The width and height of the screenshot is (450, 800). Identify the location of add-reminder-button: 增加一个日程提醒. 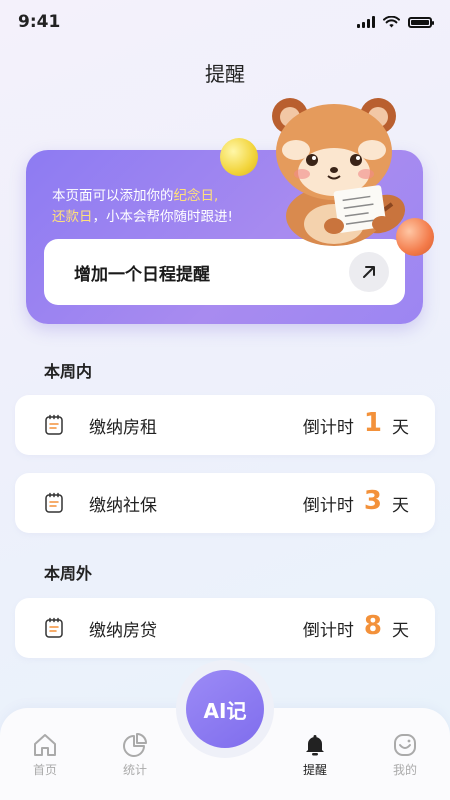
(224, 272).